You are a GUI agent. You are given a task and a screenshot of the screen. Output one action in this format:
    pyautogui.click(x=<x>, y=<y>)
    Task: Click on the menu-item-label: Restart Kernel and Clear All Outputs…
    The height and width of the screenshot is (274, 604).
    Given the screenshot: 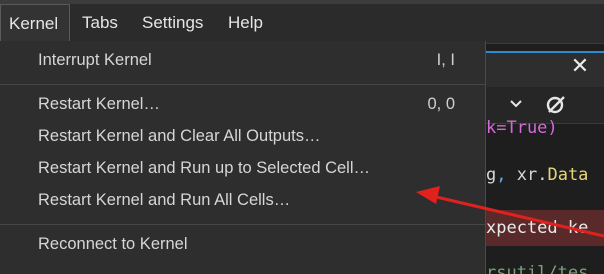 What is the action you would take?
    pyautogui.click(x=179, y=135)
    